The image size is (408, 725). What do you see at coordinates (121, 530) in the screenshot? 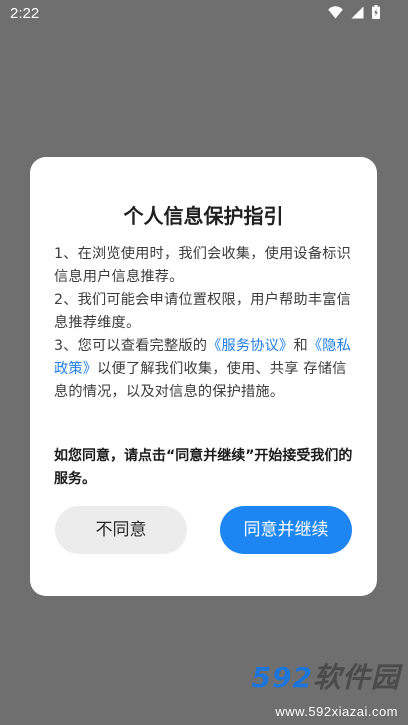
I see `disagree-button: 不同意` at bounding box center [121, 530].